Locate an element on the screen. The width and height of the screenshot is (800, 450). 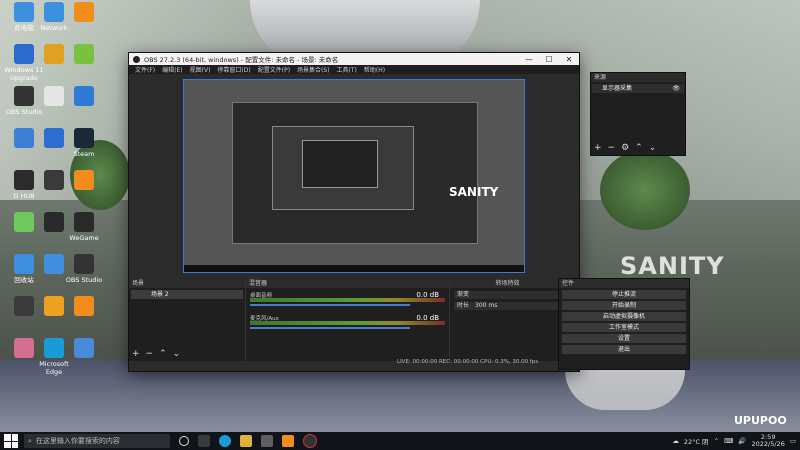
sources-toolbar: + − ⚙ ⌃ ⌄ is located at coordinates (625, 148).